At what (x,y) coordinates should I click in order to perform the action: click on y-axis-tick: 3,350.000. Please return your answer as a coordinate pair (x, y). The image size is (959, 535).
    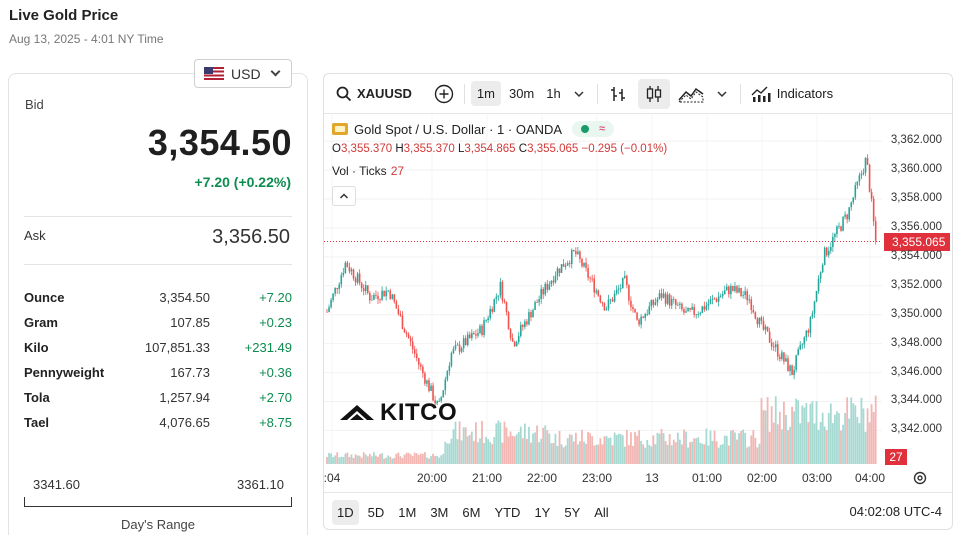
    Looking at the image, I should click on (916, 313).